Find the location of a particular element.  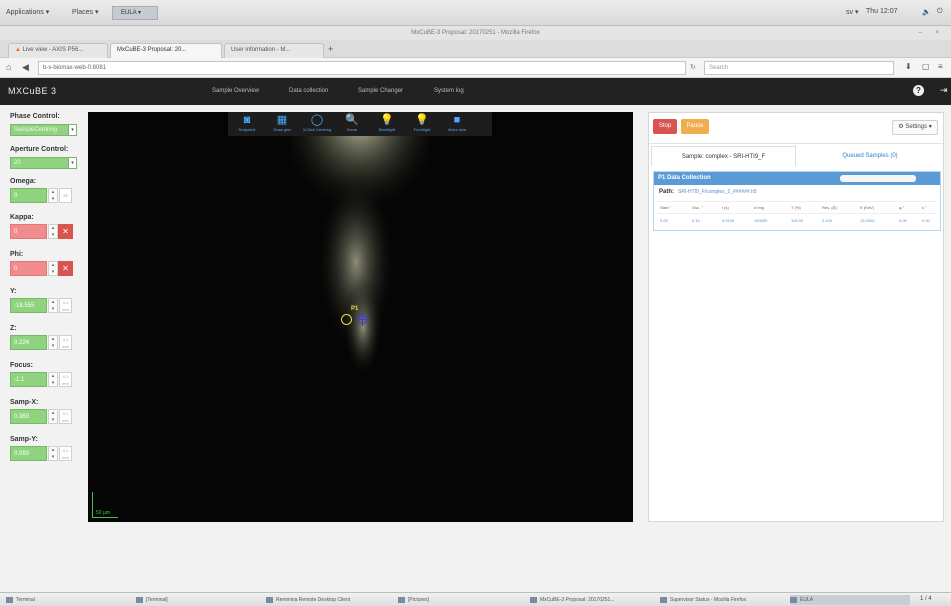

places-menu: Places ▾ is located at coordinates (85, 12).